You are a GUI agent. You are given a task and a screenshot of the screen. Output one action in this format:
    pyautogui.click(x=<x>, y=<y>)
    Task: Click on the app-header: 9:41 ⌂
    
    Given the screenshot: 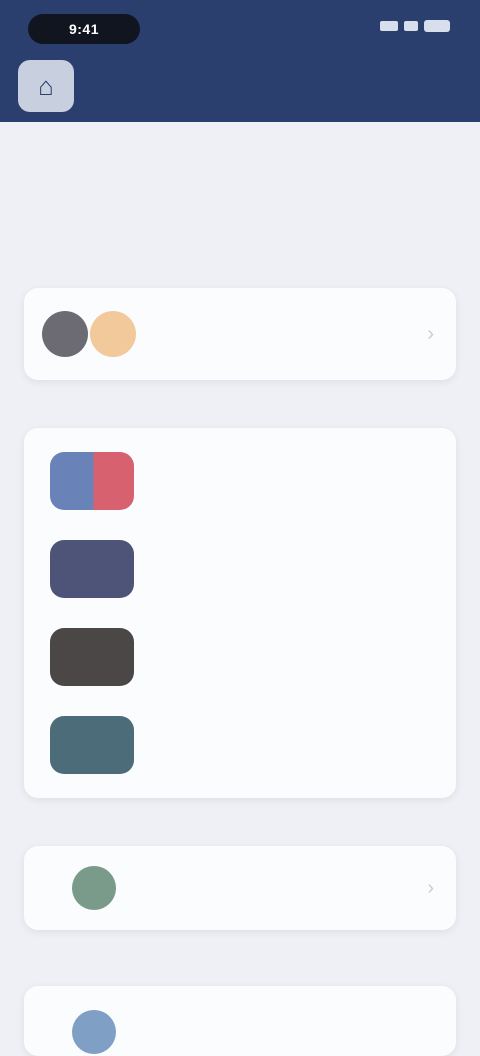 What is the action you would take?
    pyautogui.click(x=240, y=61)
    